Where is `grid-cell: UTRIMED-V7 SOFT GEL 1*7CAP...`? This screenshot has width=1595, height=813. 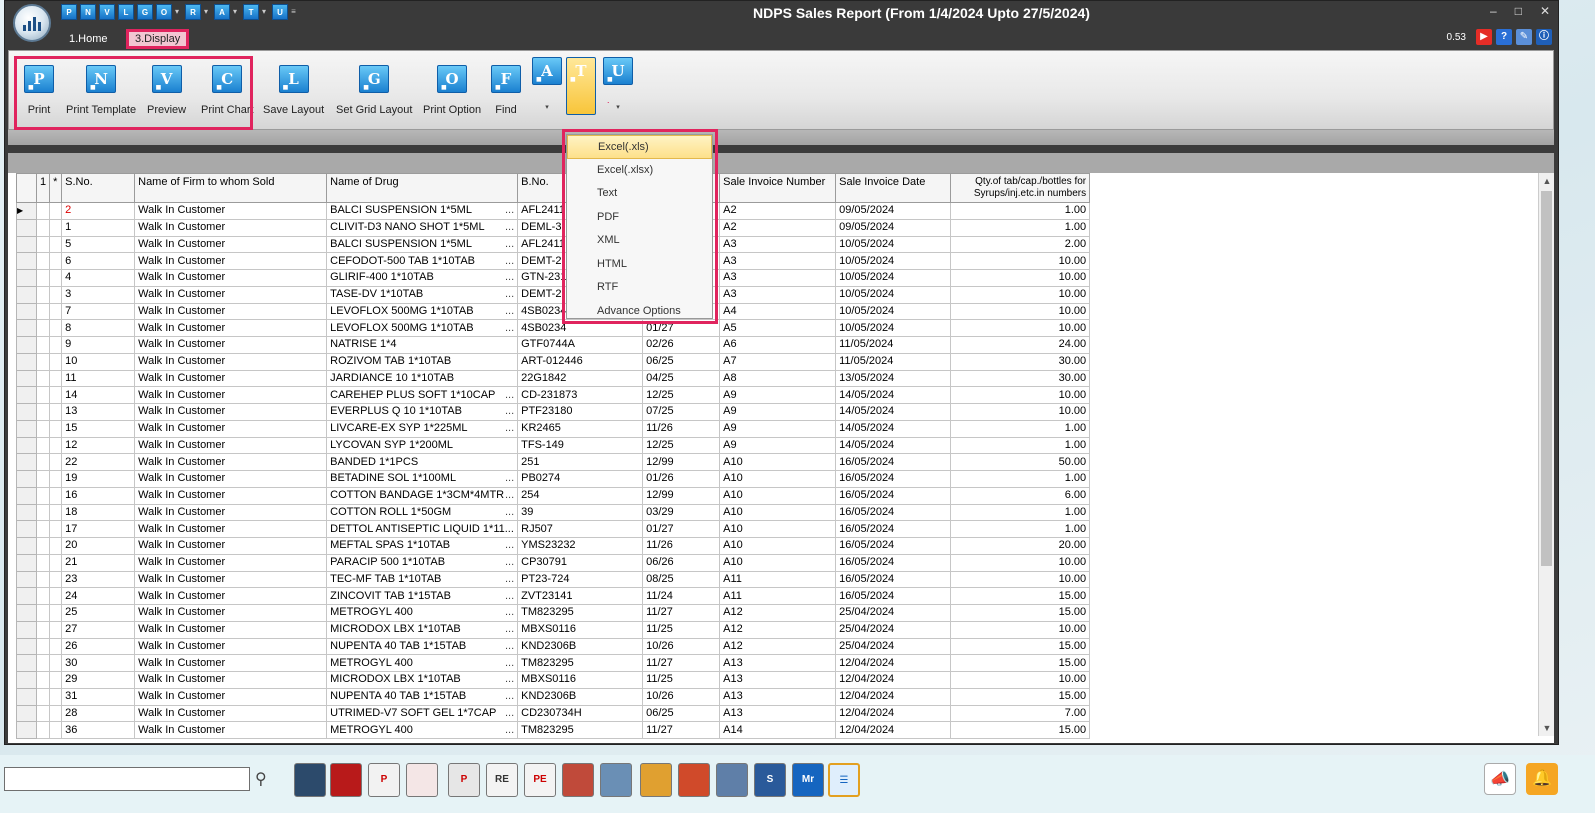 grid-cell: UTRIMED-V7 SOFT GEL 1*7CAP... is located at coordinates (422, 713).